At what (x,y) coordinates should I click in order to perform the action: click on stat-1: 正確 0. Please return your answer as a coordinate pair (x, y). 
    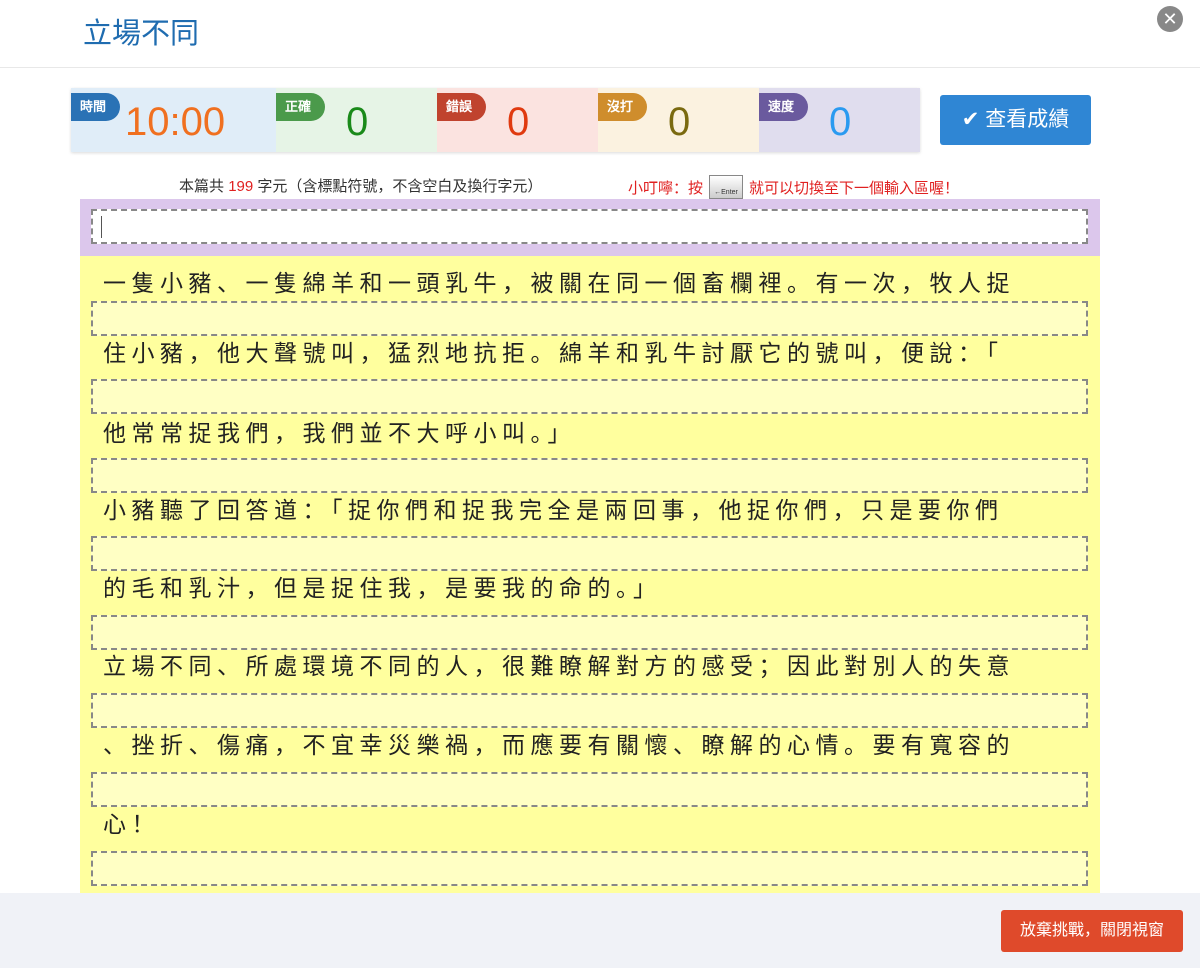
    Looking at the image, I should click on (356, 120).